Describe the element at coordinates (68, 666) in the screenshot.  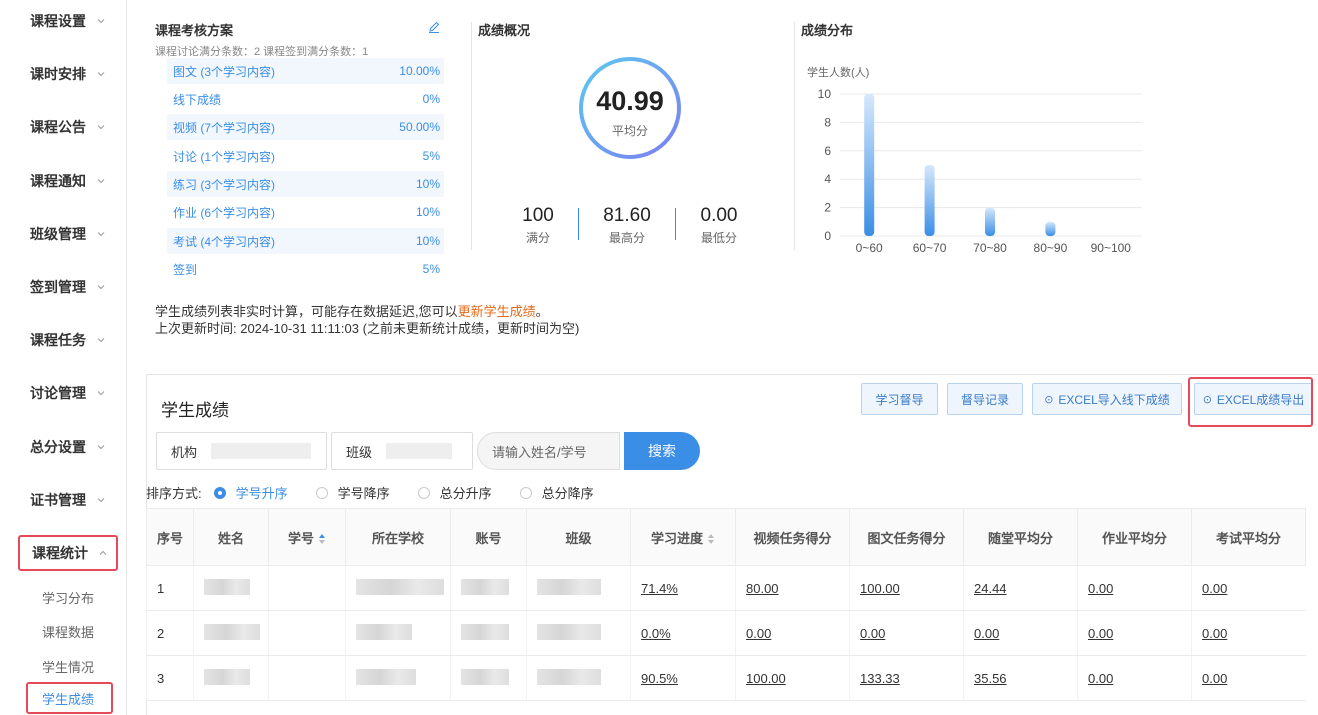
I see `sidebar-sub-student-status: 学生情况` at that location.